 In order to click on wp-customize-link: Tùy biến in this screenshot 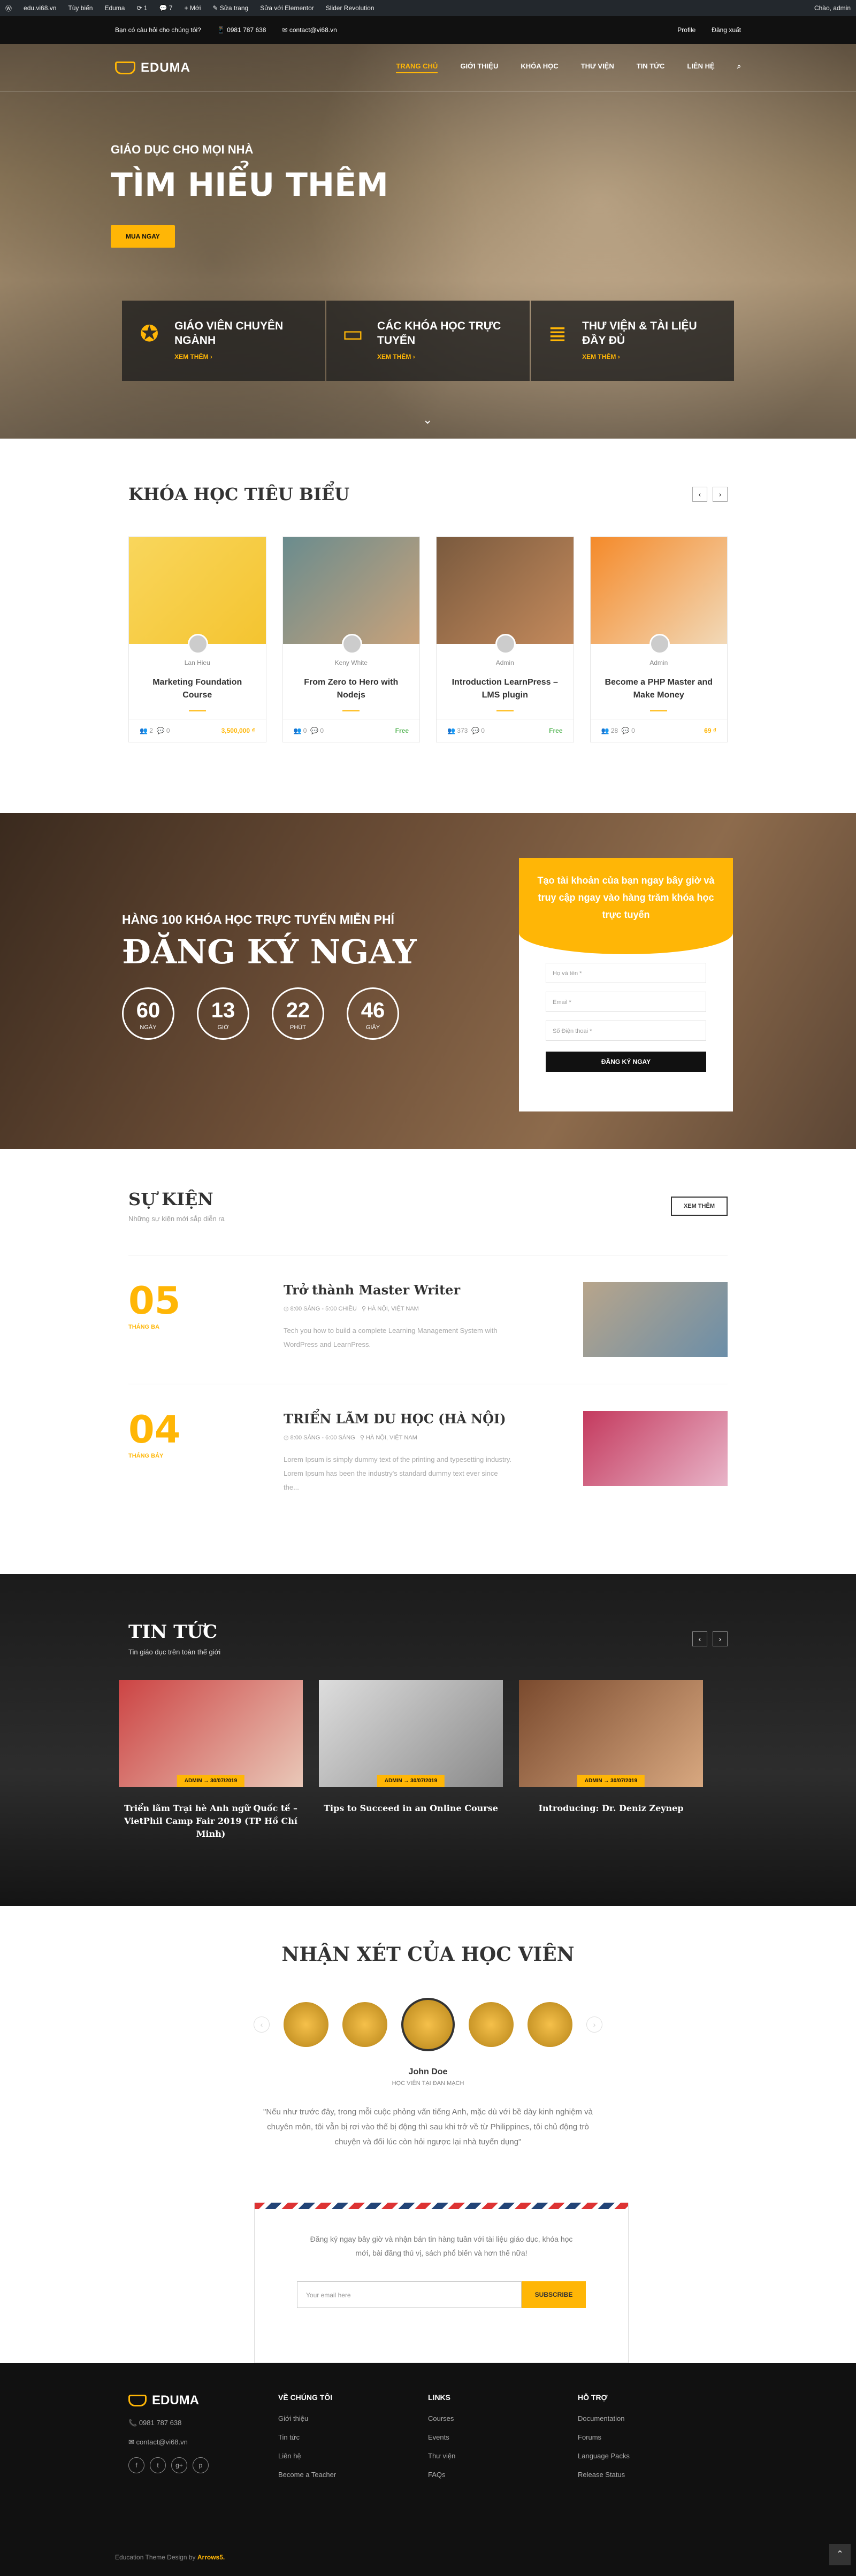, I will do `click(80, 8)`.